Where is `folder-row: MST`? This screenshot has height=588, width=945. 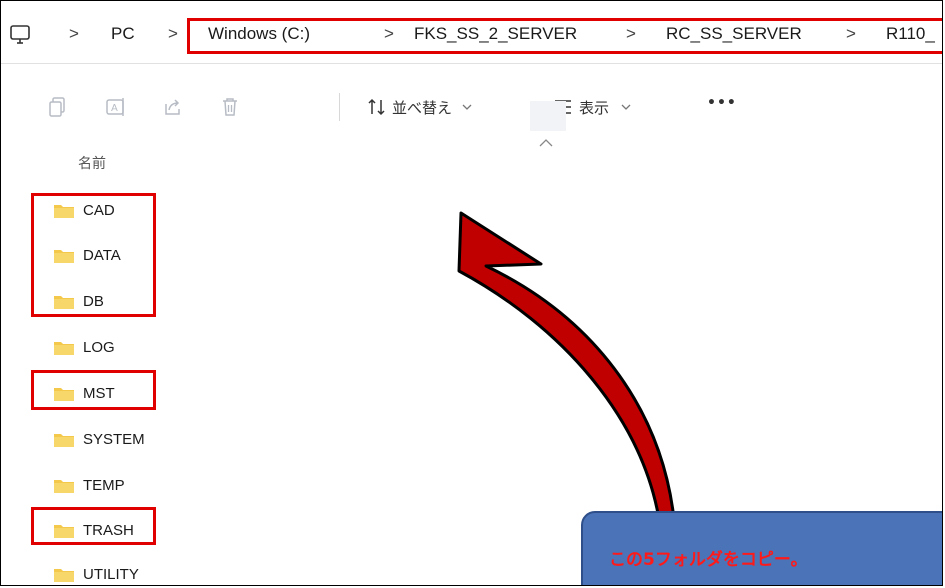 folder-row: MST is located at coordinates (133, 395).